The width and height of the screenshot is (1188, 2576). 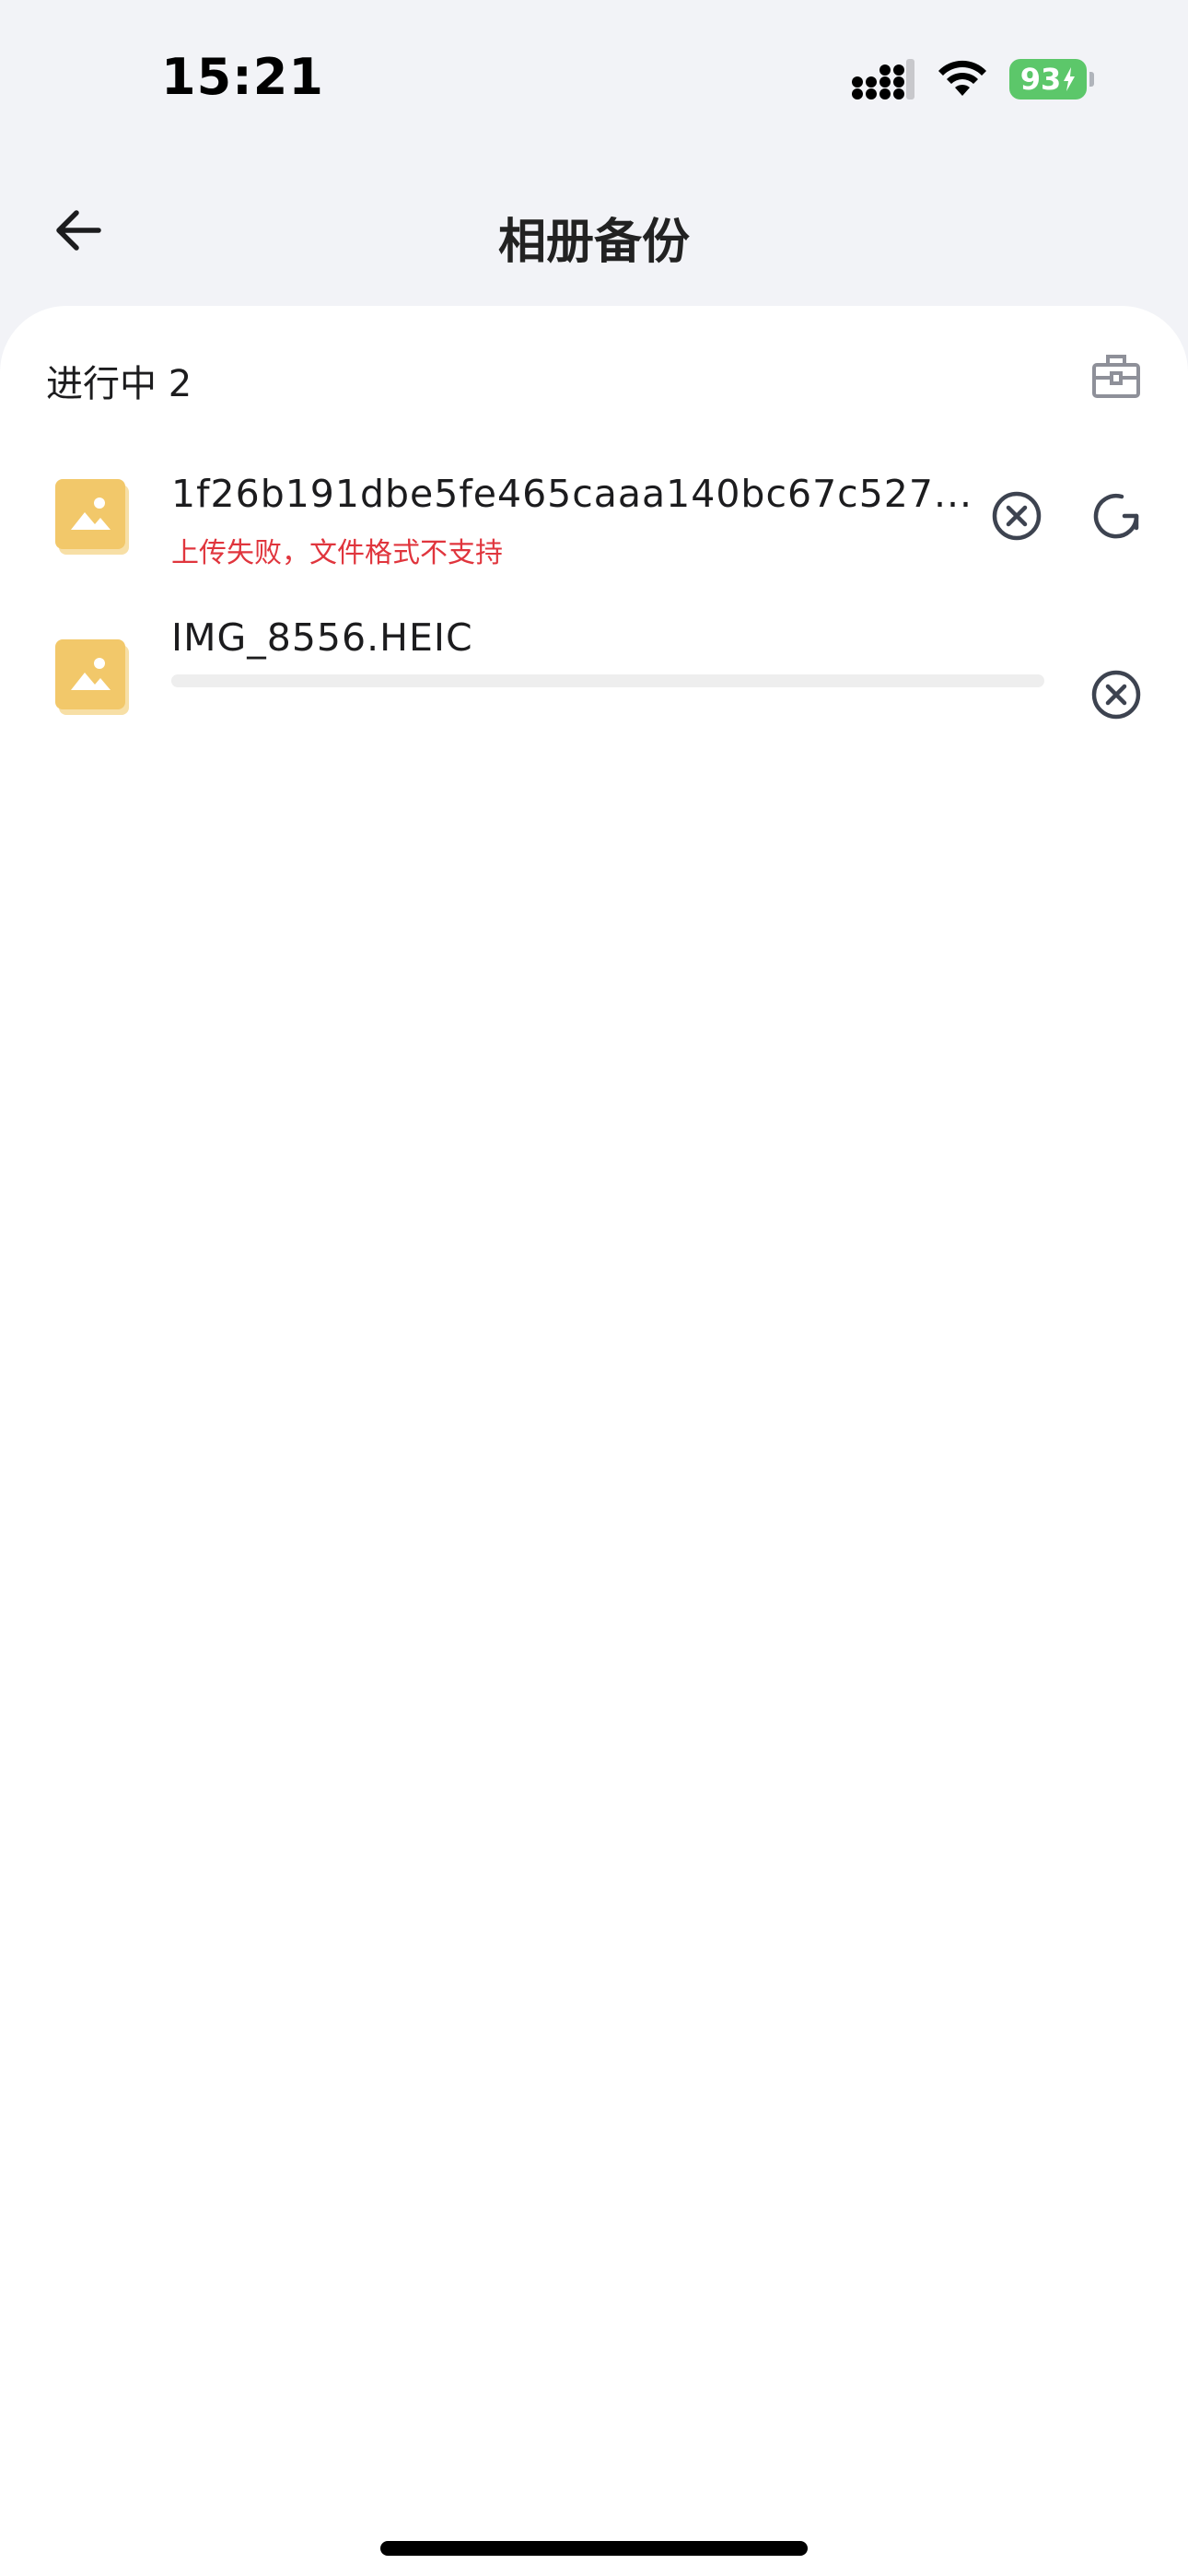 I want to click on cellular-signal-icon, so click(x=883, y=79).